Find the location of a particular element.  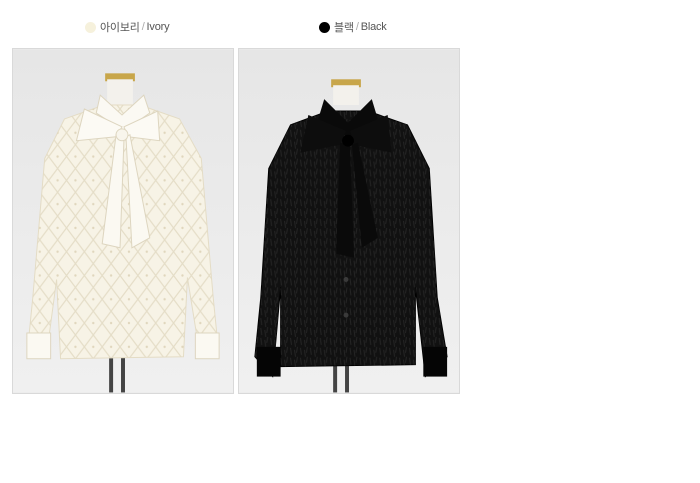

ivory-swatch-icon is located at coordinates (90, 27).